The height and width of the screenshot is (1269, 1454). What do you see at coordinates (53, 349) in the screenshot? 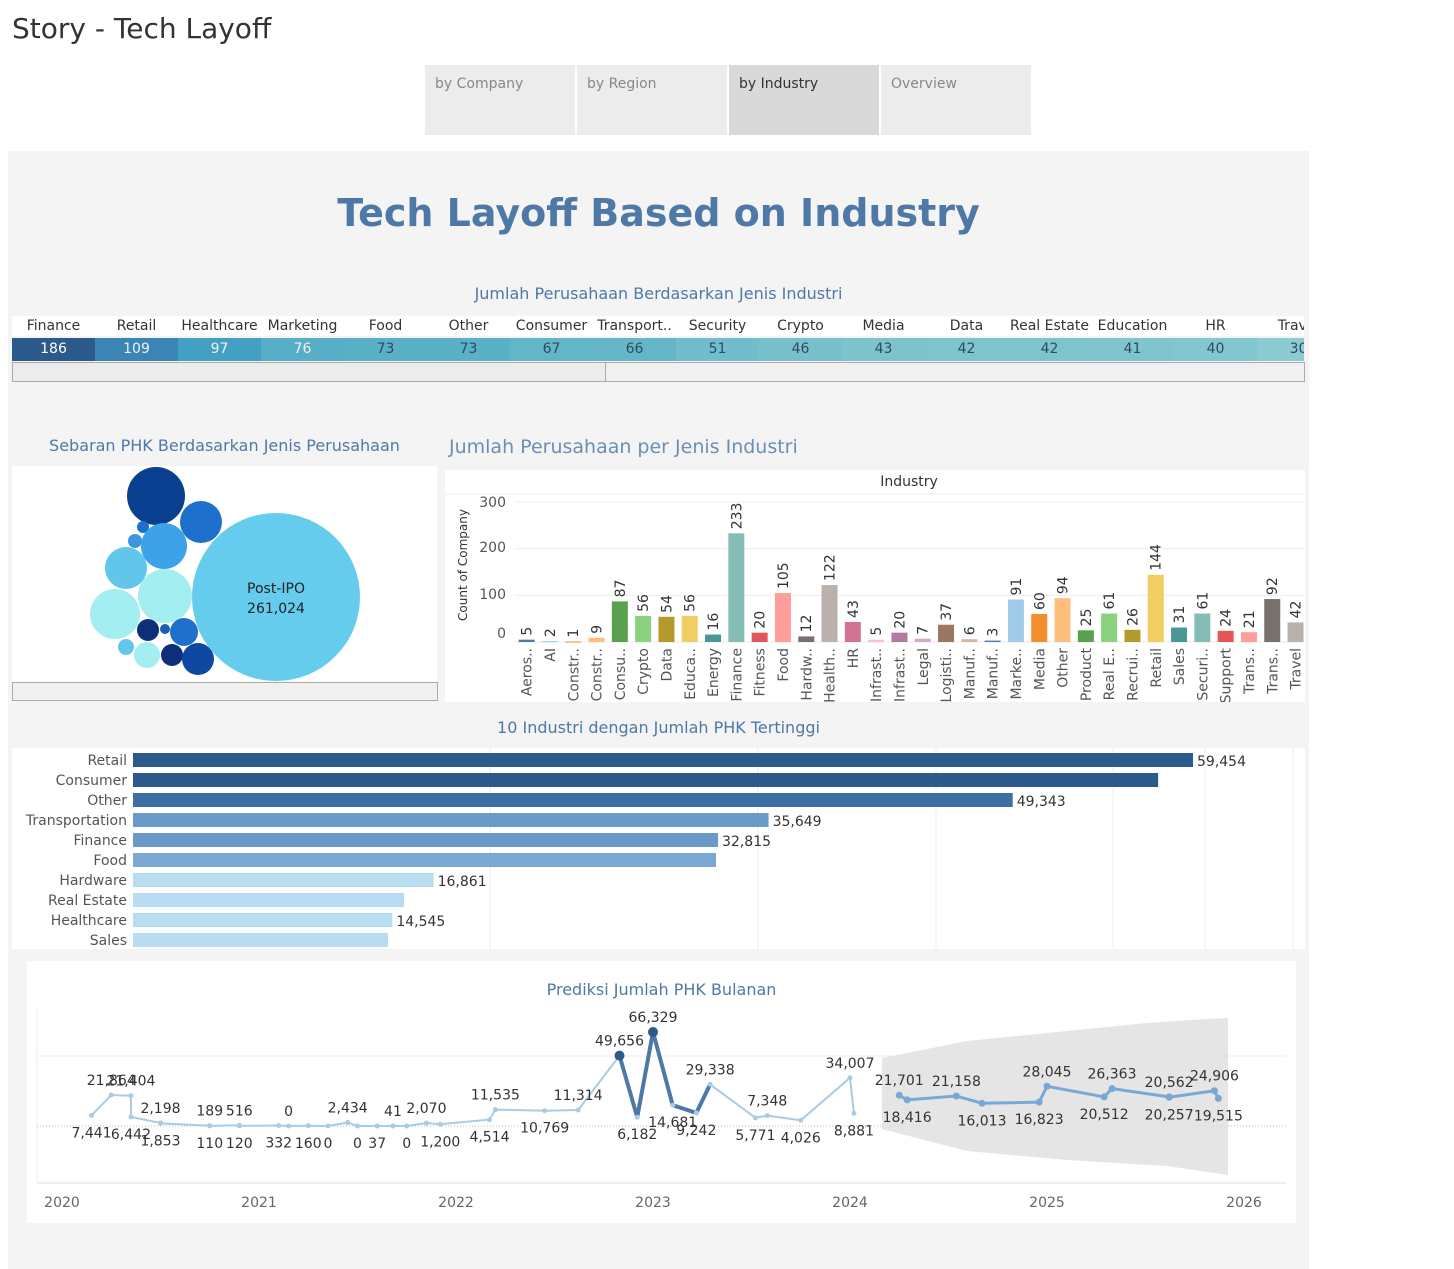
I see `strip-industry-value: 186` at bounding box center [53, 349].